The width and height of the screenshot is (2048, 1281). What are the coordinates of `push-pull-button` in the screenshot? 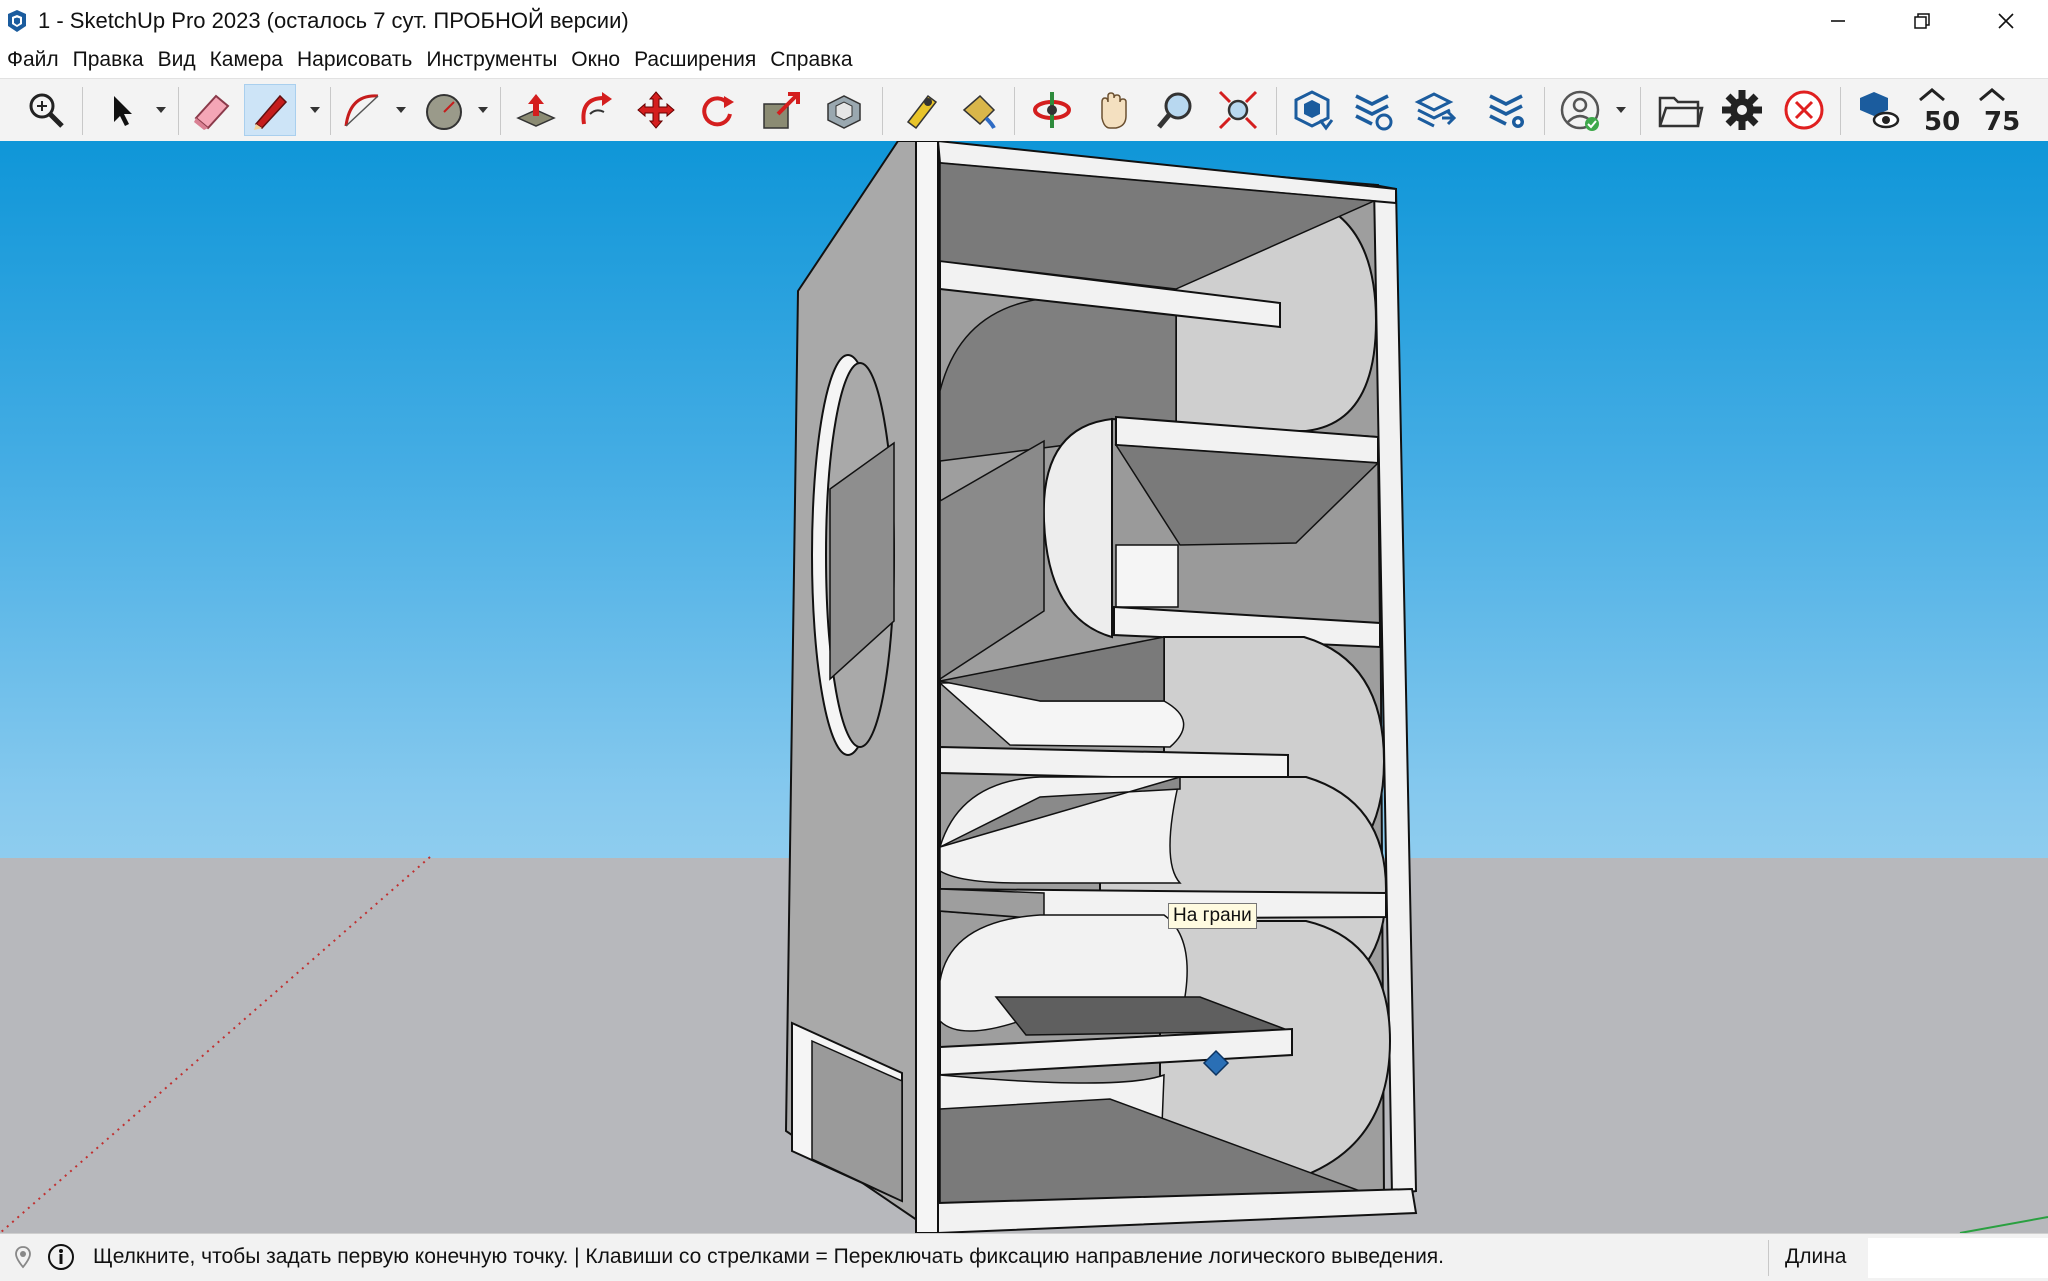 It's located at (536, 110).